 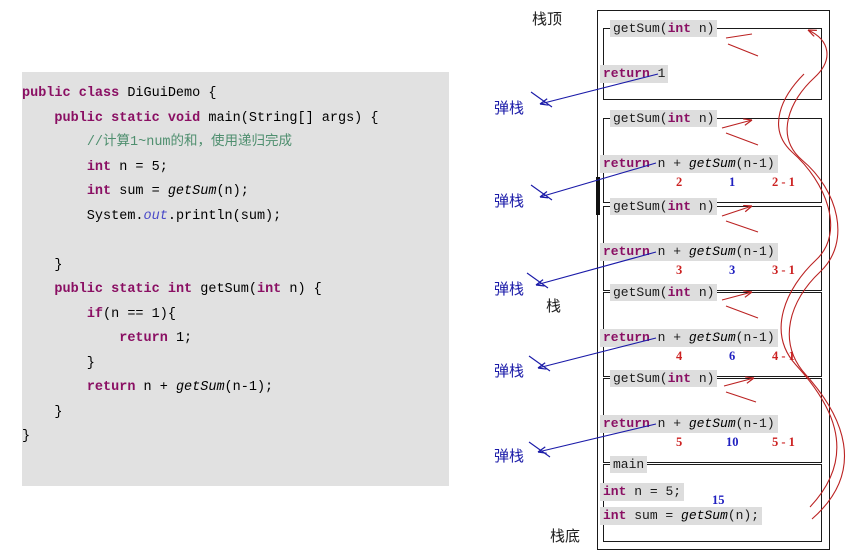 What do you see at coordinates (509, 108) in the screenshot?
I see `label-pop-1: 弹栈` at bounding box center [509, 108].